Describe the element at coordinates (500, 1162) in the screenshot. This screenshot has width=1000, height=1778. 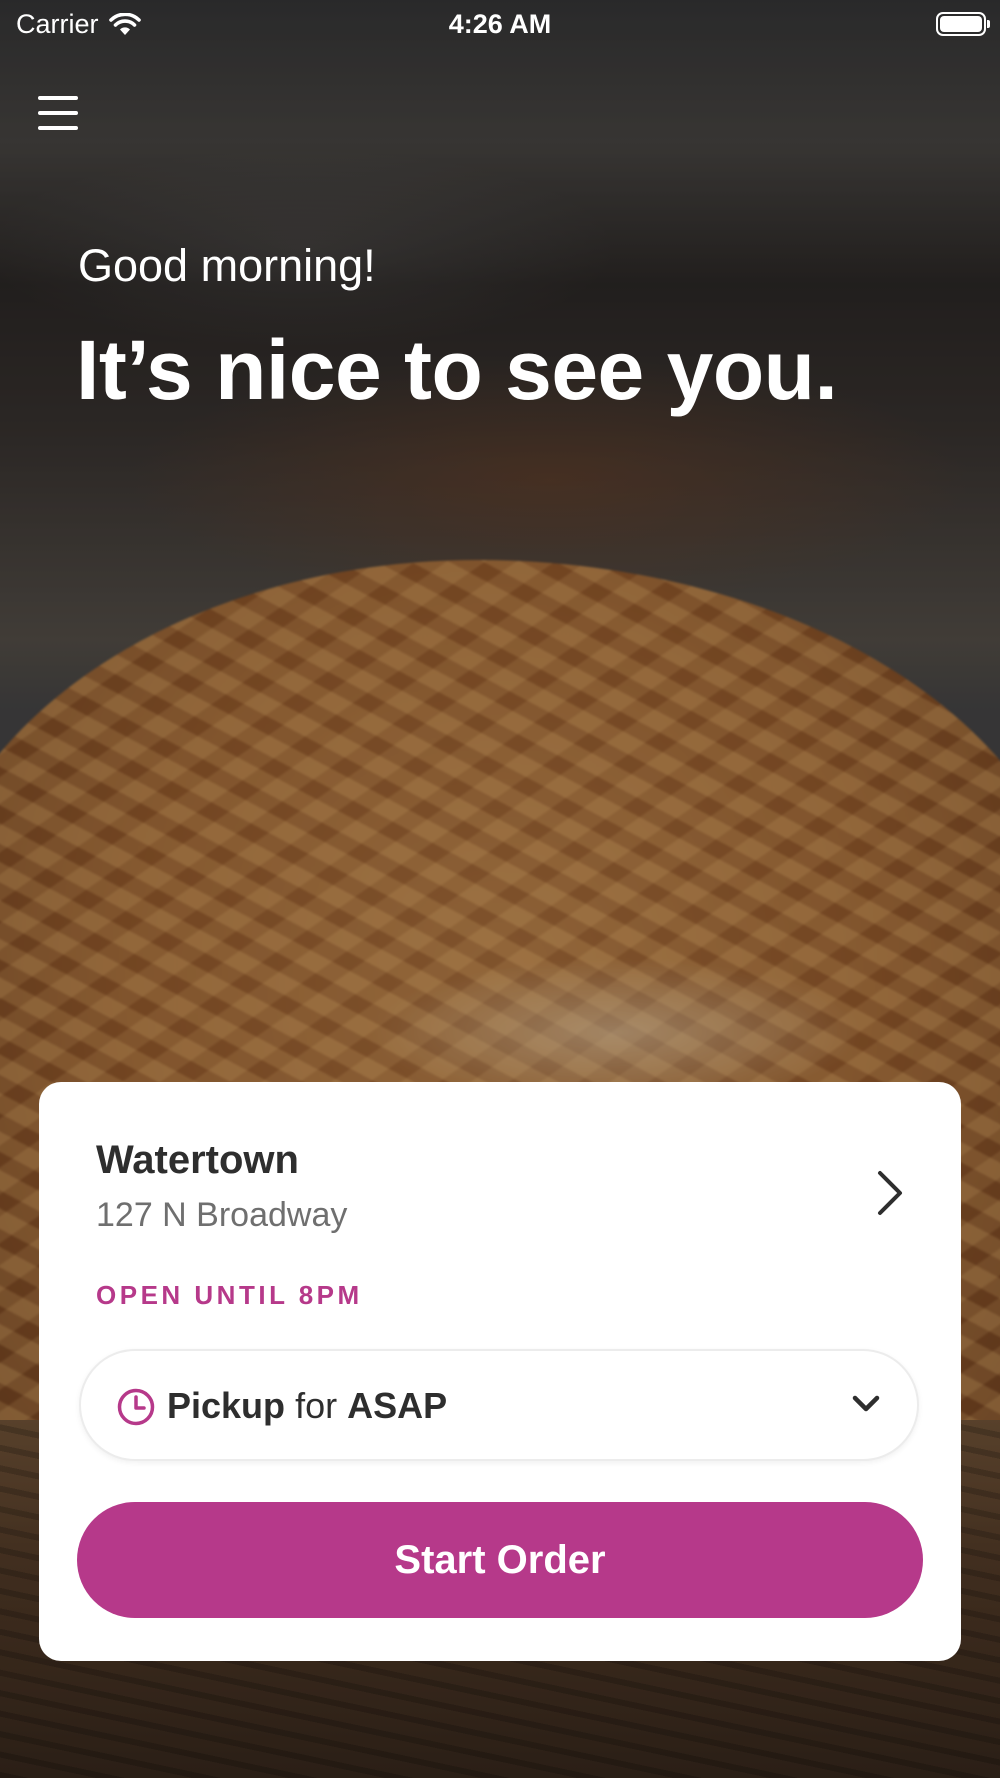
I see `location-selector: Watertown 127 N Broadway` at that location.